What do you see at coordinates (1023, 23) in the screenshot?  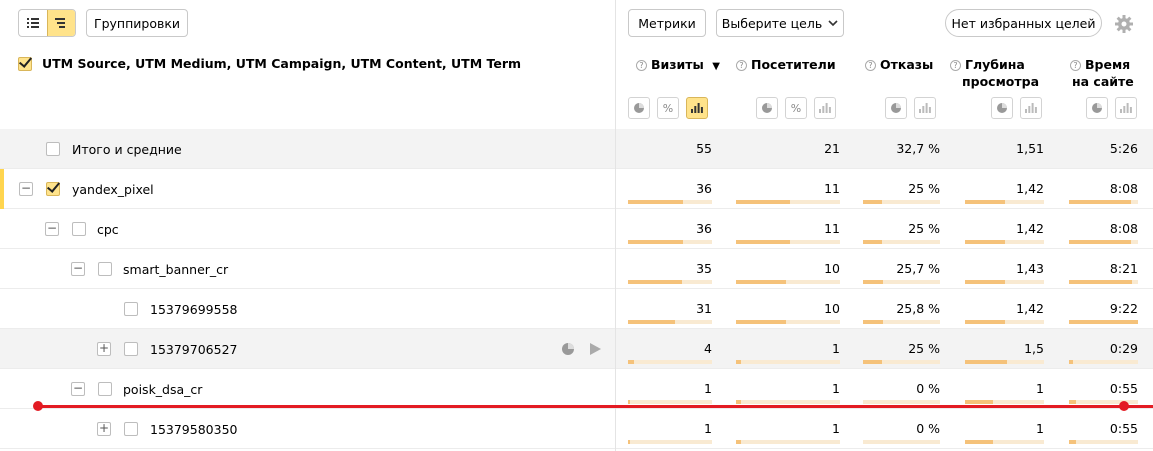 I see `favorite-goals-button: Нет избранных целей` at bounding box center [1023, 23].